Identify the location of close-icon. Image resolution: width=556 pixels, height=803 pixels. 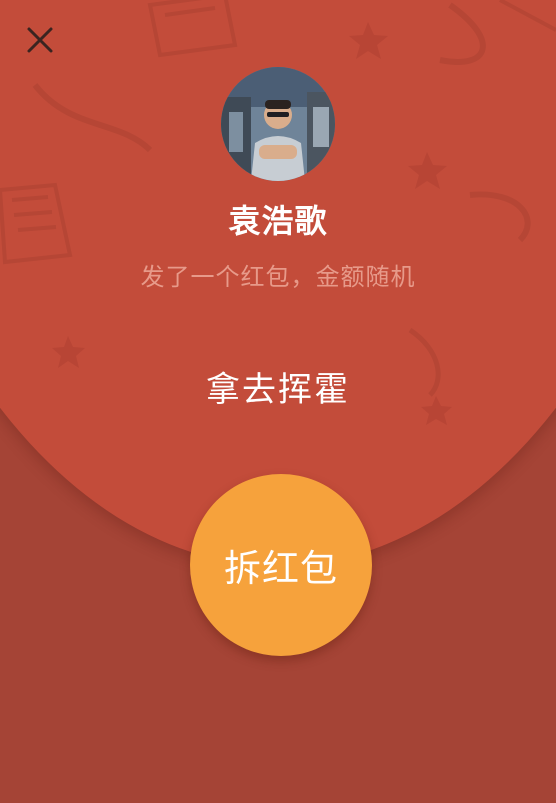
(40, 40).